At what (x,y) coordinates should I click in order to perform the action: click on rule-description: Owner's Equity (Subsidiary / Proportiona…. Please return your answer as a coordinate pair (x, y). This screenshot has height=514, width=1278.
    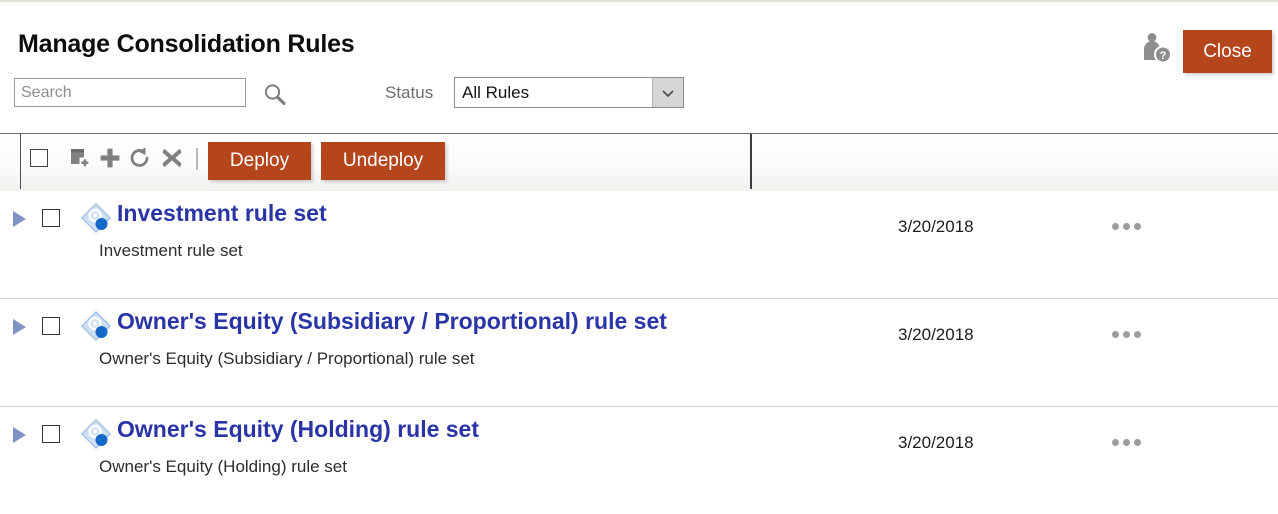
    Looking at the image, I should click on (287, 358).